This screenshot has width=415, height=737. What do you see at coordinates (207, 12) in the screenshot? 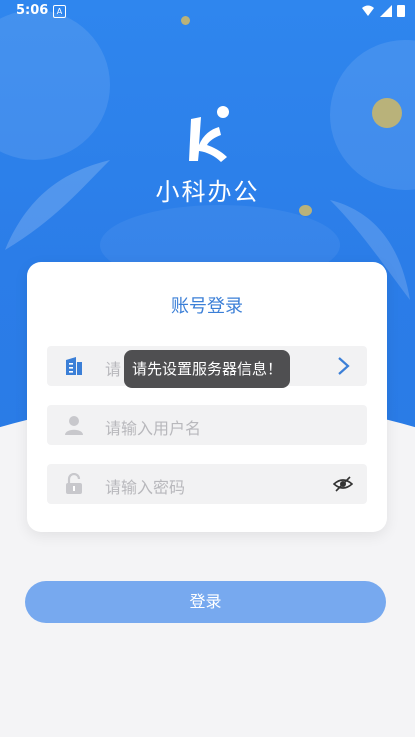
I see `status-bar: 5:06 A` at bounding box center [207, 12].